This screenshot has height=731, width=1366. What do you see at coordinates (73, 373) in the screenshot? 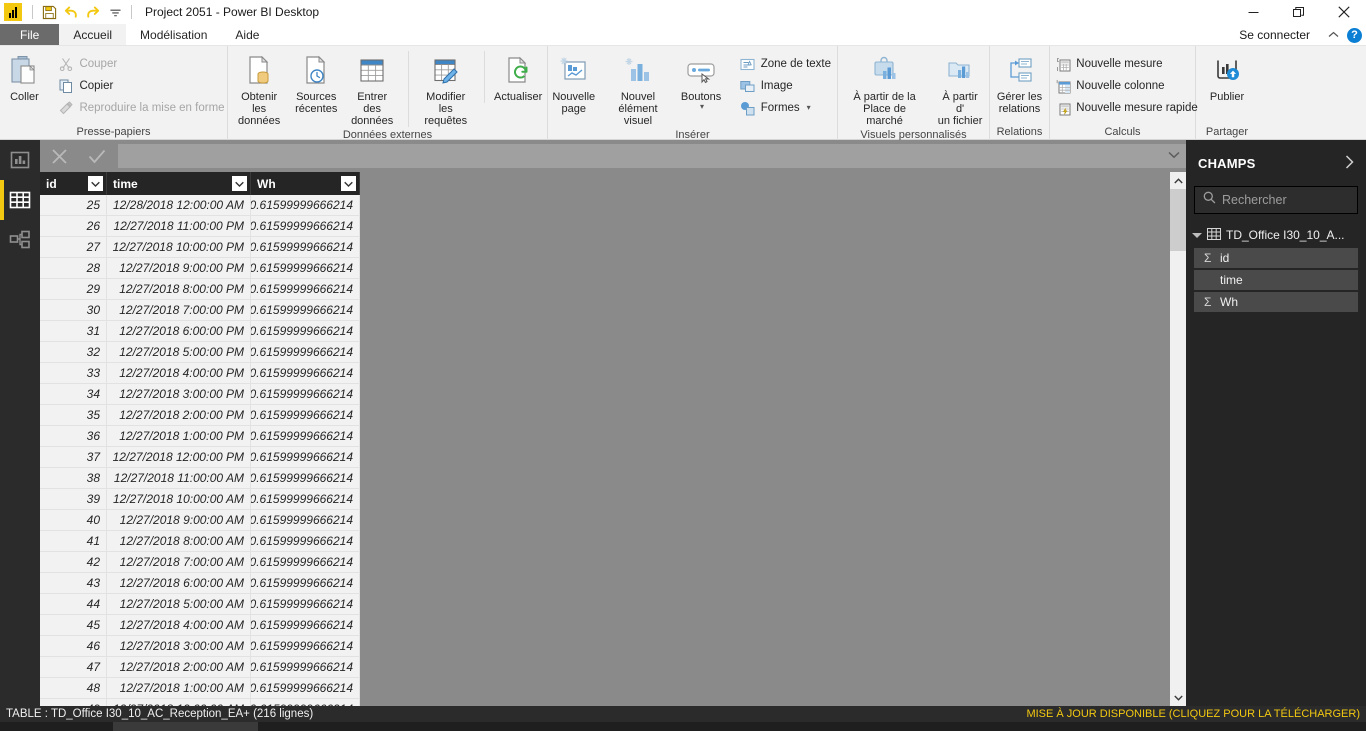
I see `cell-id: 33` at bounding box center [73, 373].